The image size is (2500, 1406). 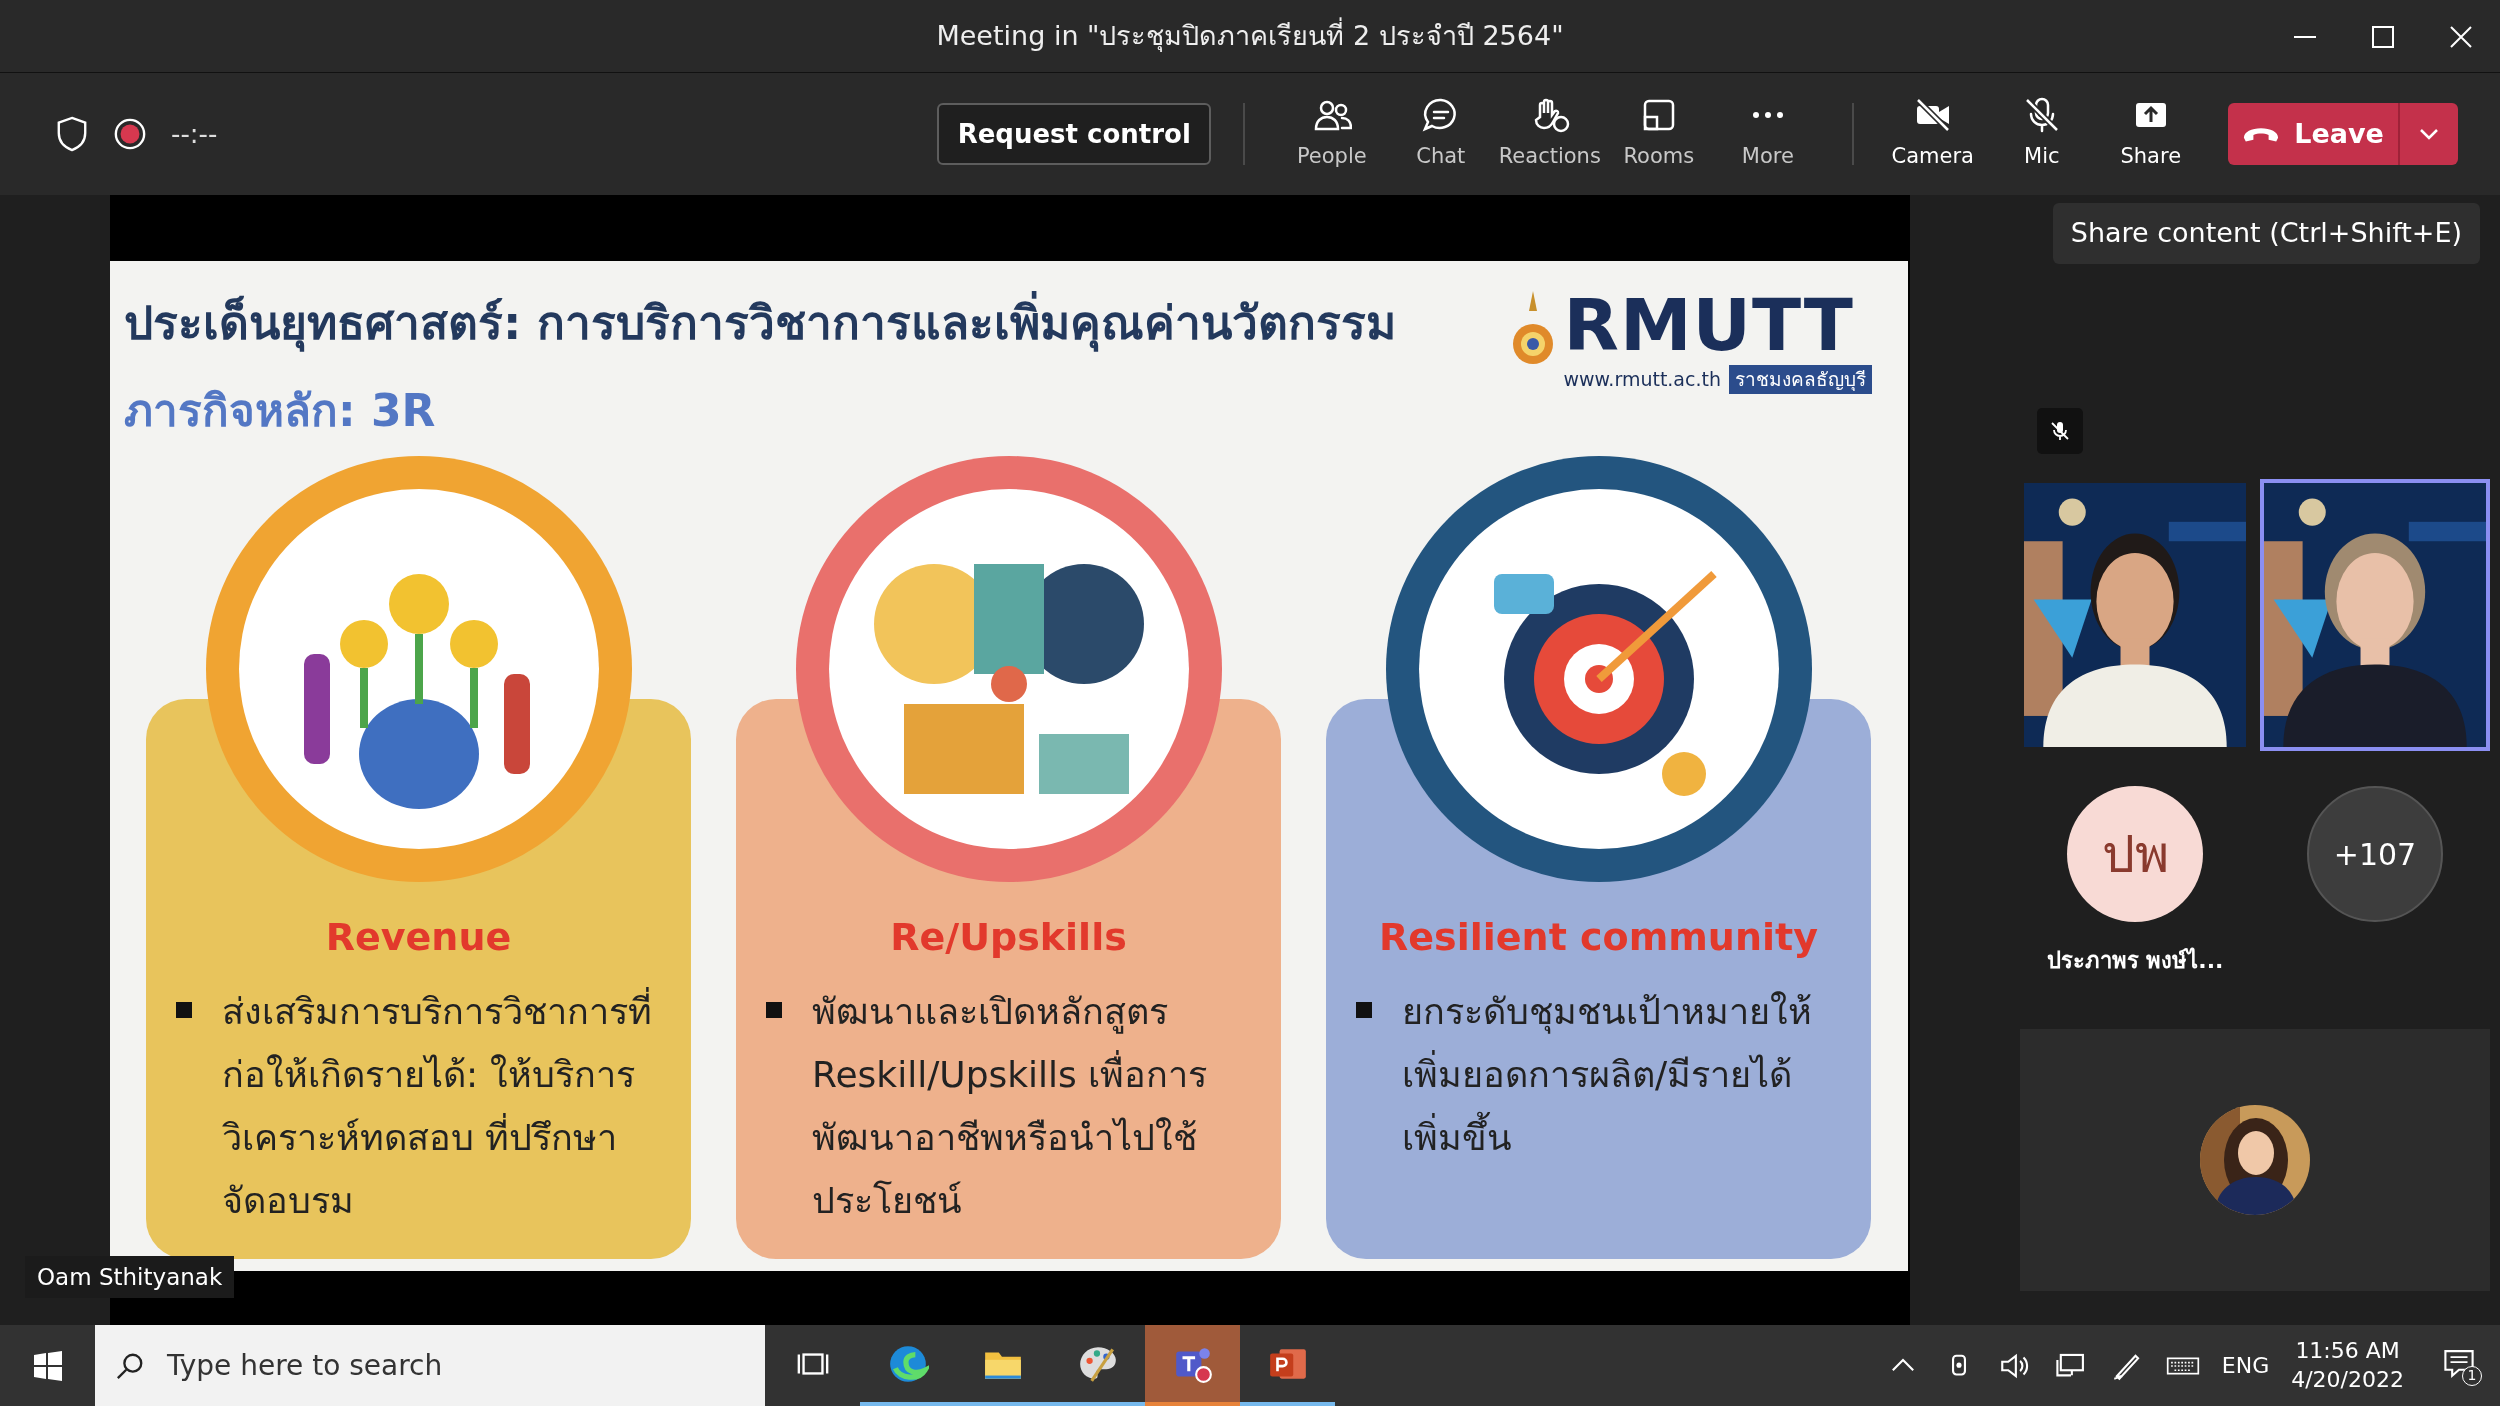 What do you see at coordinates (2462, 1365) in the screenshot?
I see `notifications-button: 1` at bounding box center [2462, 1365].